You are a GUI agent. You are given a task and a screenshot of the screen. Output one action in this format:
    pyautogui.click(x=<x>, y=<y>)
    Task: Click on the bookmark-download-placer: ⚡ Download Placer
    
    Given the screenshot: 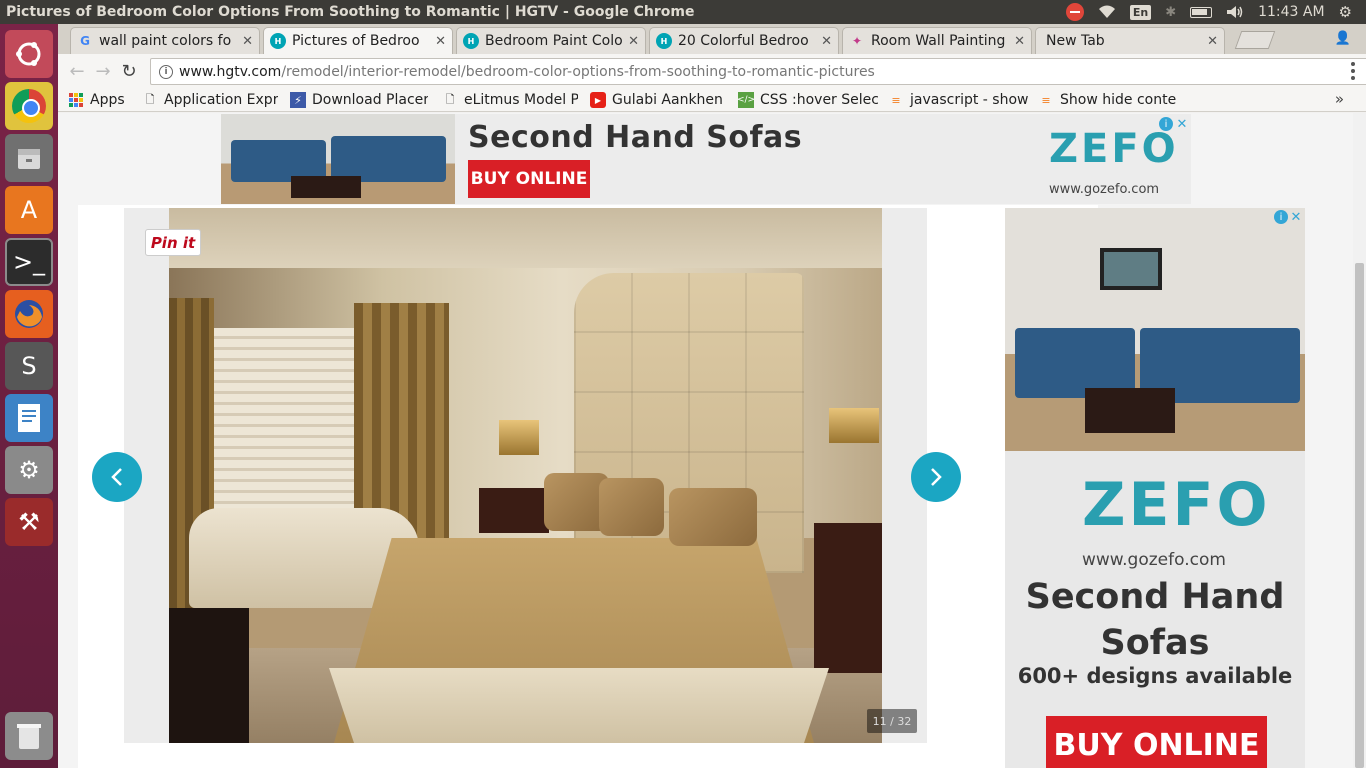 What is the action you would take?
    pyautogui.click(x=359, y=100)
    